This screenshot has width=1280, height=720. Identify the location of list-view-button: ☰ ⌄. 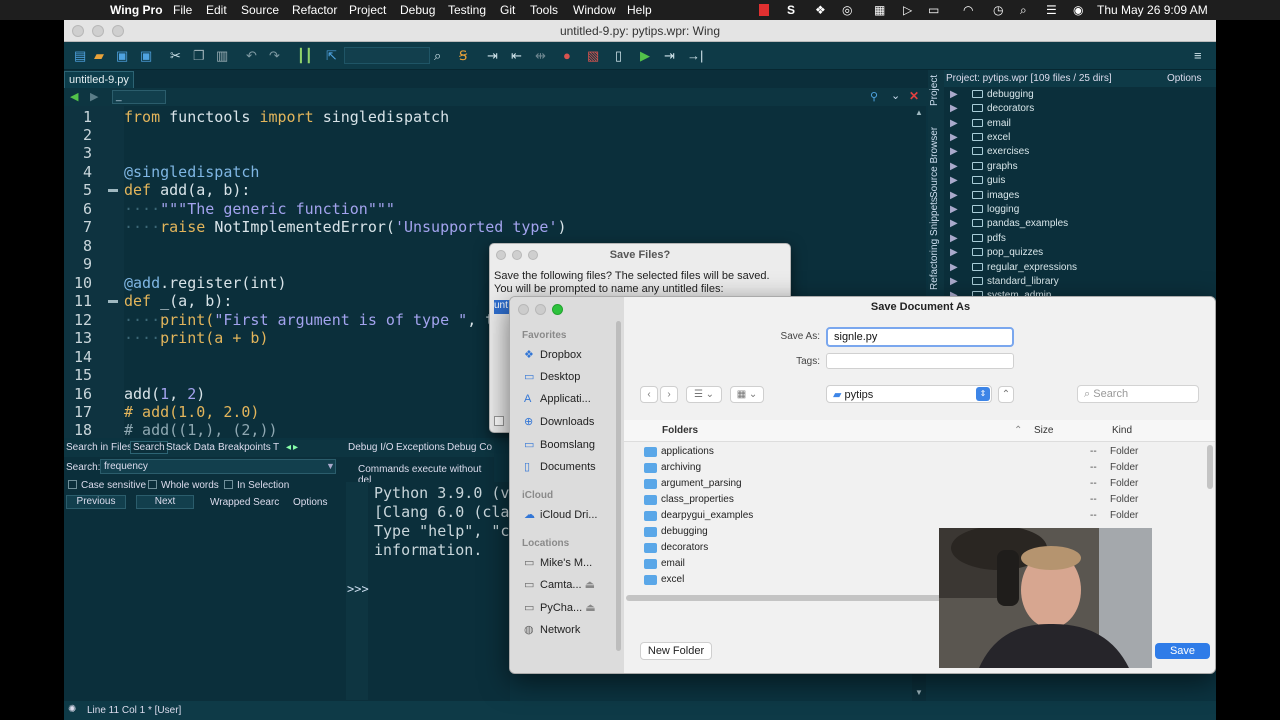
(704, 394).